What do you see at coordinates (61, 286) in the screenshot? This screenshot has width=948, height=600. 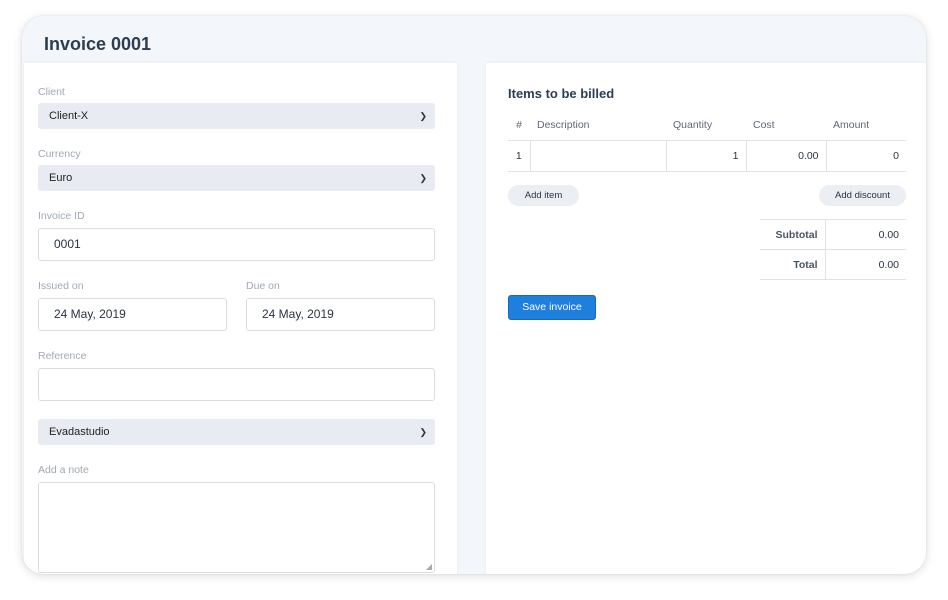 I see `issued-on-label: Issued on` at bounding box center [61, 286].